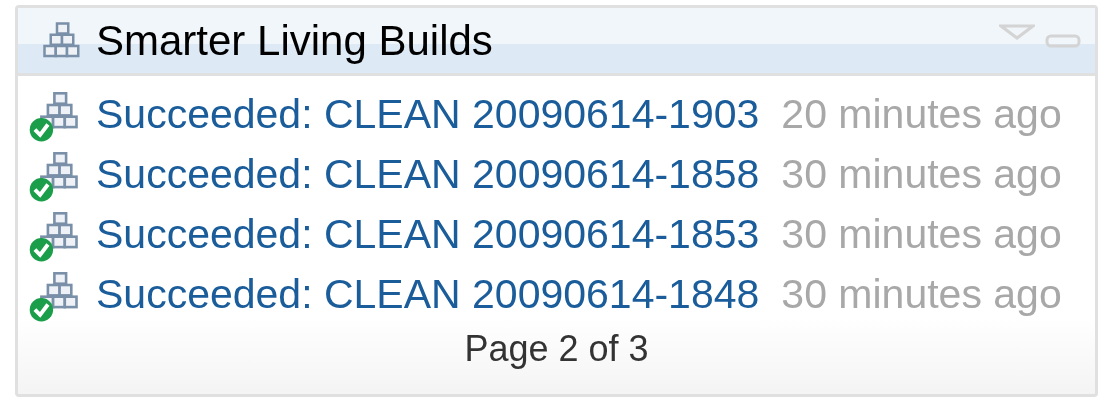  Describe the element at coordinates (1063, 41) in the screenshot. I see `minimize-icon` at that location.